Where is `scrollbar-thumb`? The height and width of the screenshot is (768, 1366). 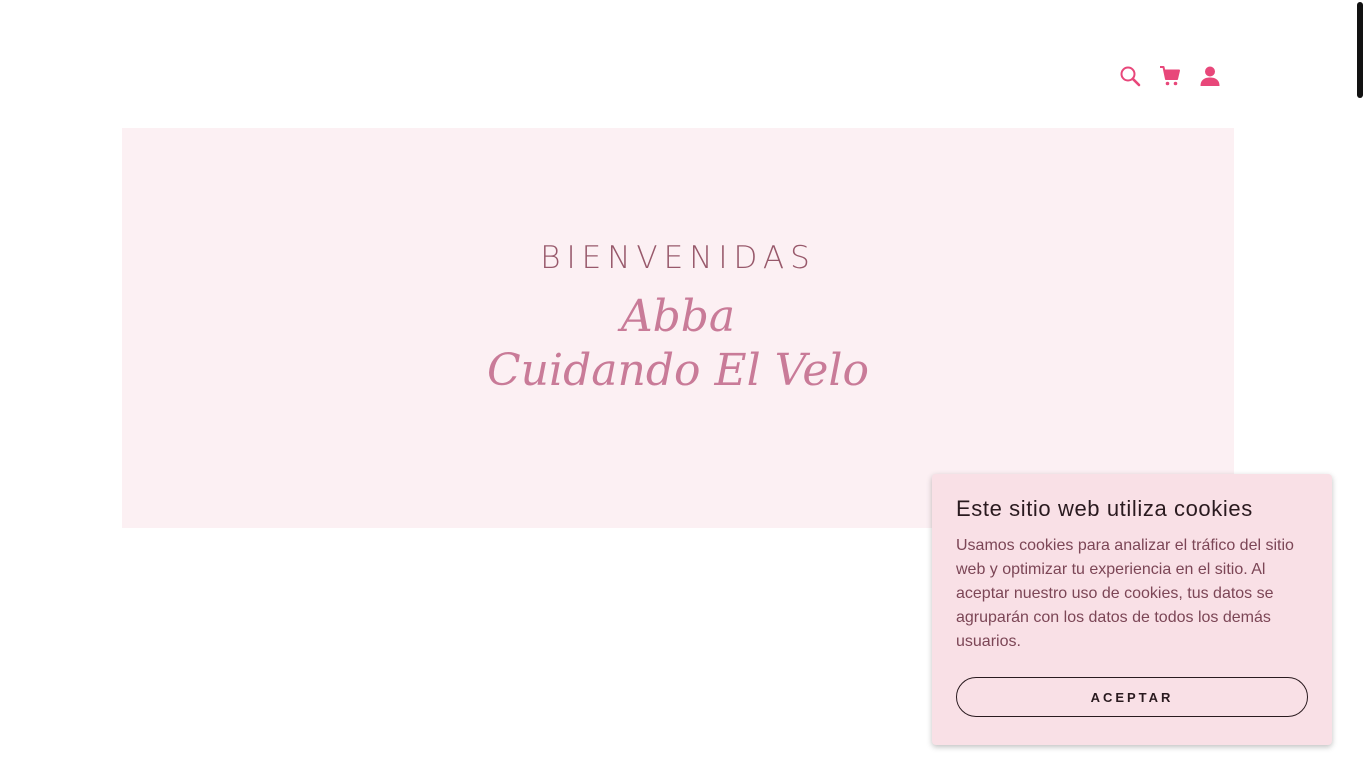 scrollbar-thumb is located at coordinates (1360, 50).